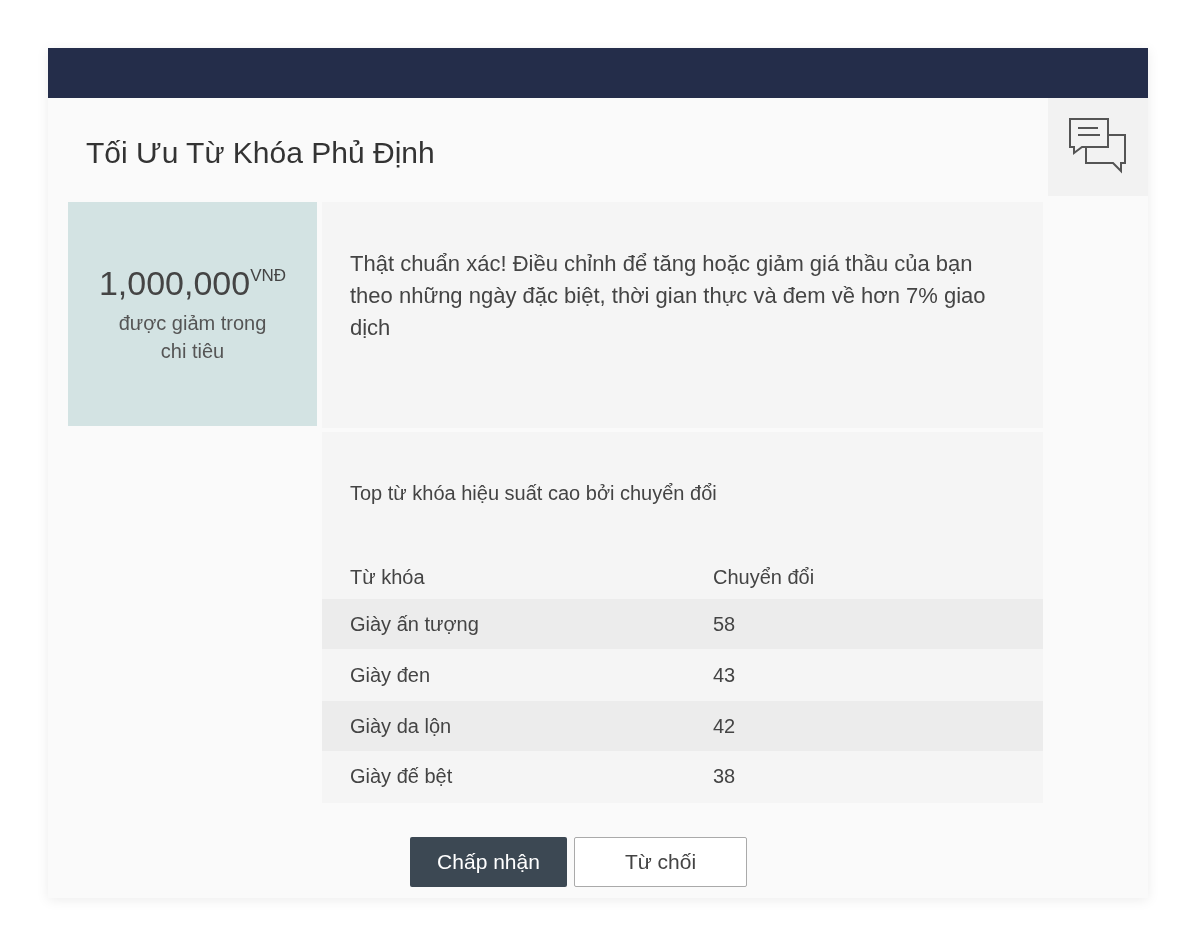 This screenshot has height=946, width=1196. I want to click on accept-button: Chấp nhận, so click(488, 862).